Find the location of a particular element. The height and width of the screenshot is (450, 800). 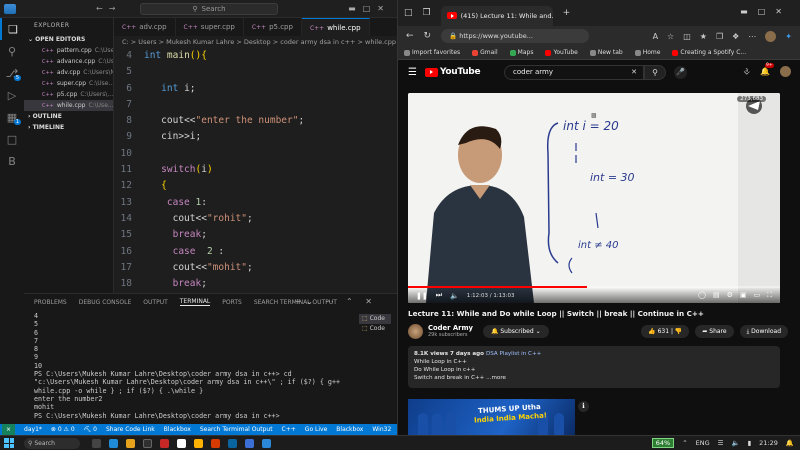

open-editor-item: C++advance.cppC:\Users\ is located at coordinates (68, 61).